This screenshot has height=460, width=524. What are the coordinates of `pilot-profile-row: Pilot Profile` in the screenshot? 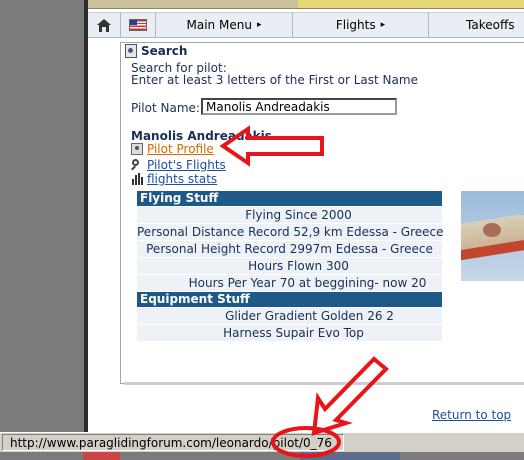 It's located at (172, 149).